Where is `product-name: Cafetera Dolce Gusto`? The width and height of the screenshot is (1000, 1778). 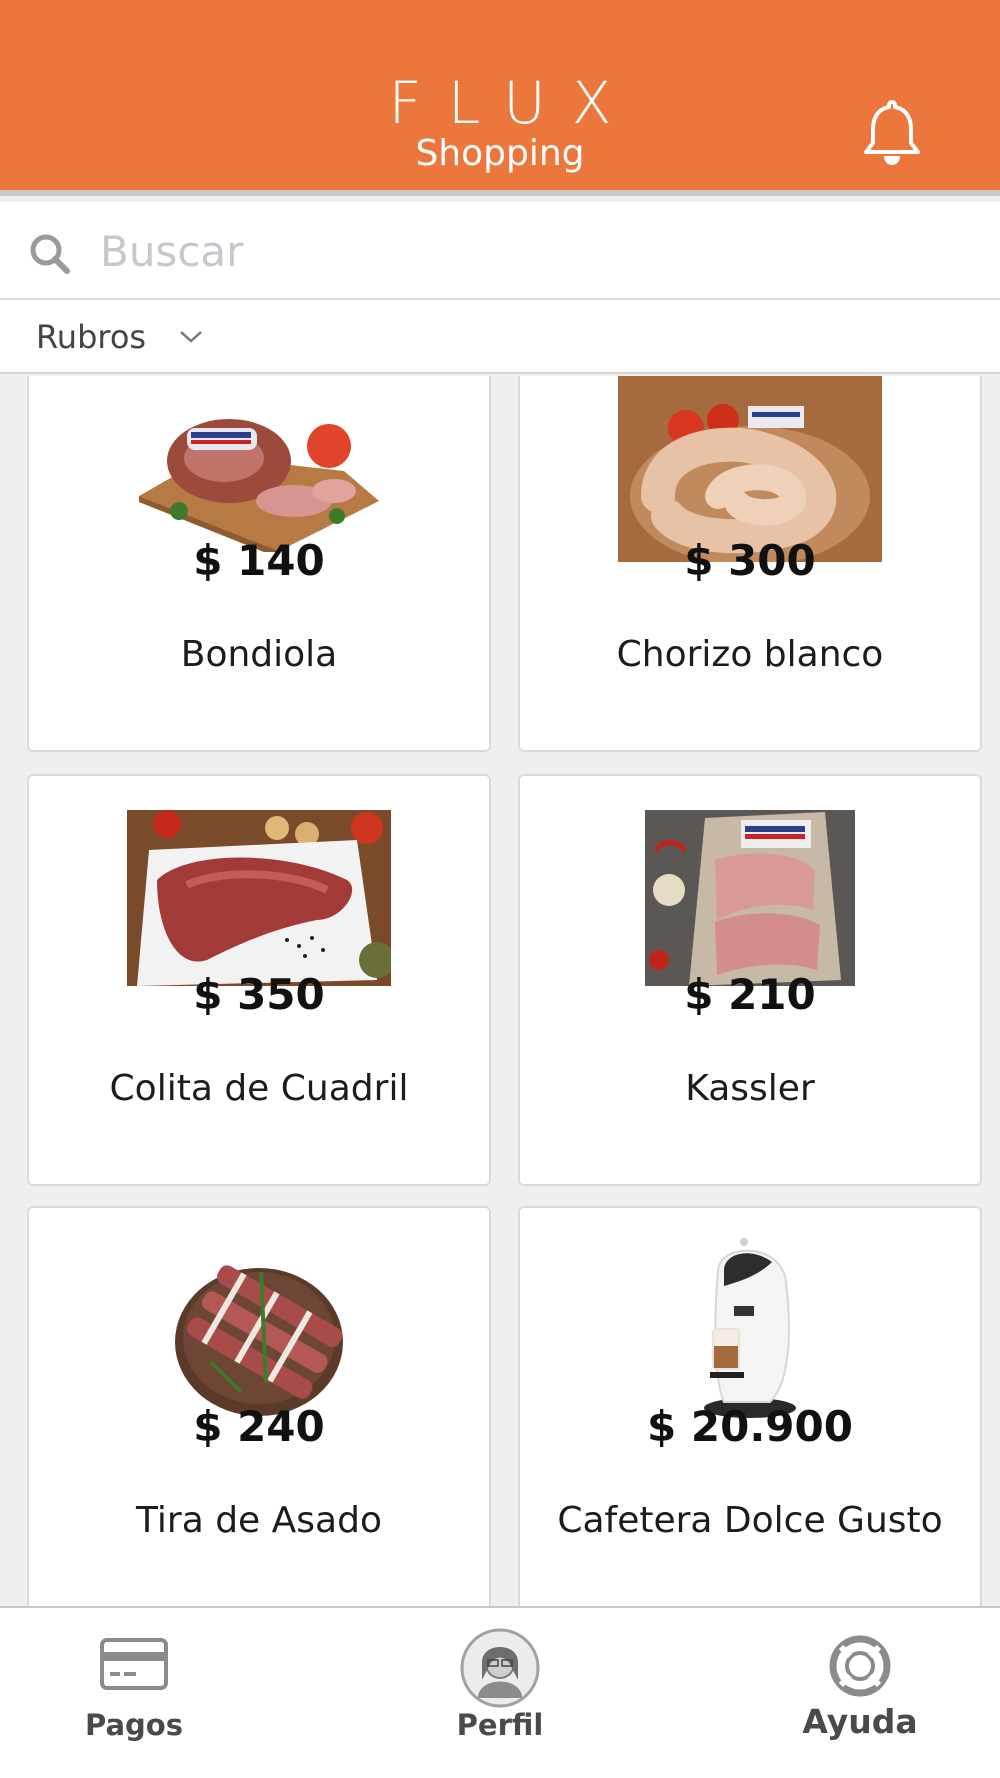 product-name: Cafetera Dolce Gusto is located at coordinates (750, 1520).